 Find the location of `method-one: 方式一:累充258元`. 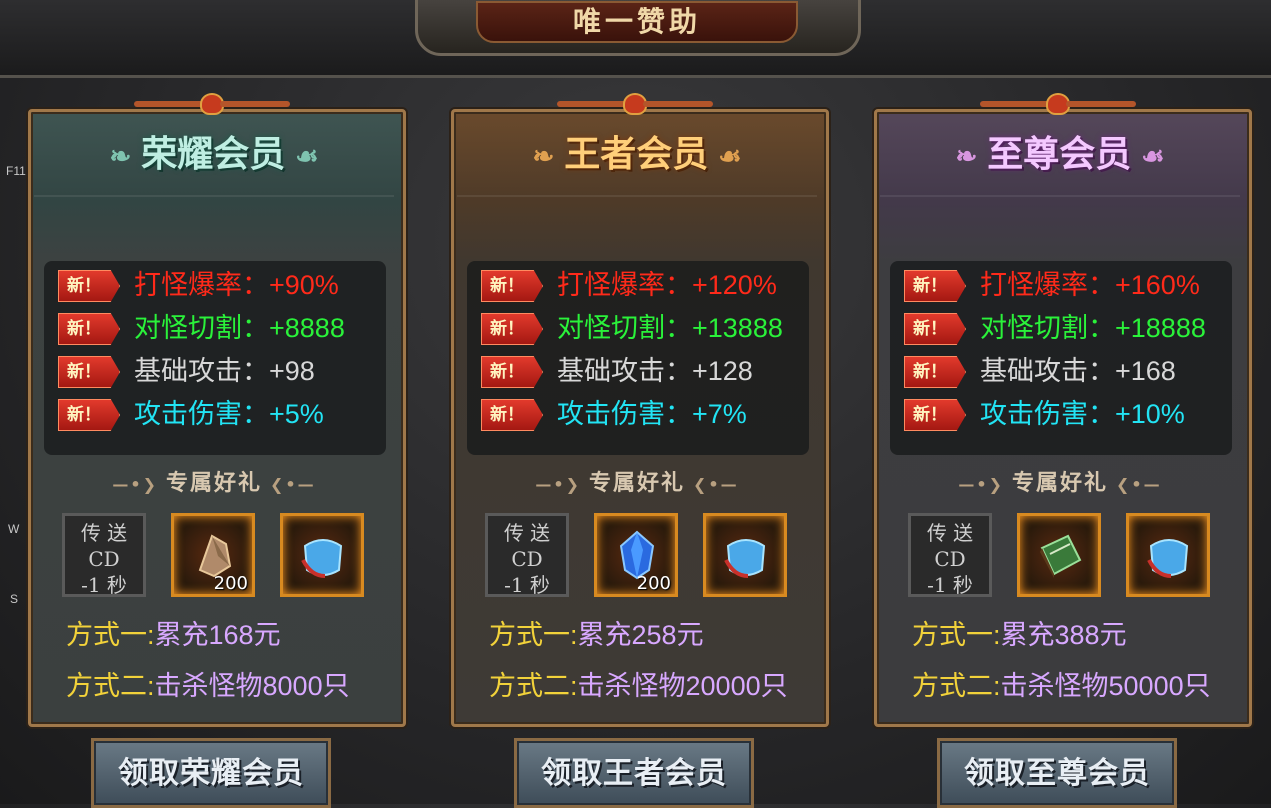

method-one: 方式一:累充258元 is located at coordinates (596, 635).